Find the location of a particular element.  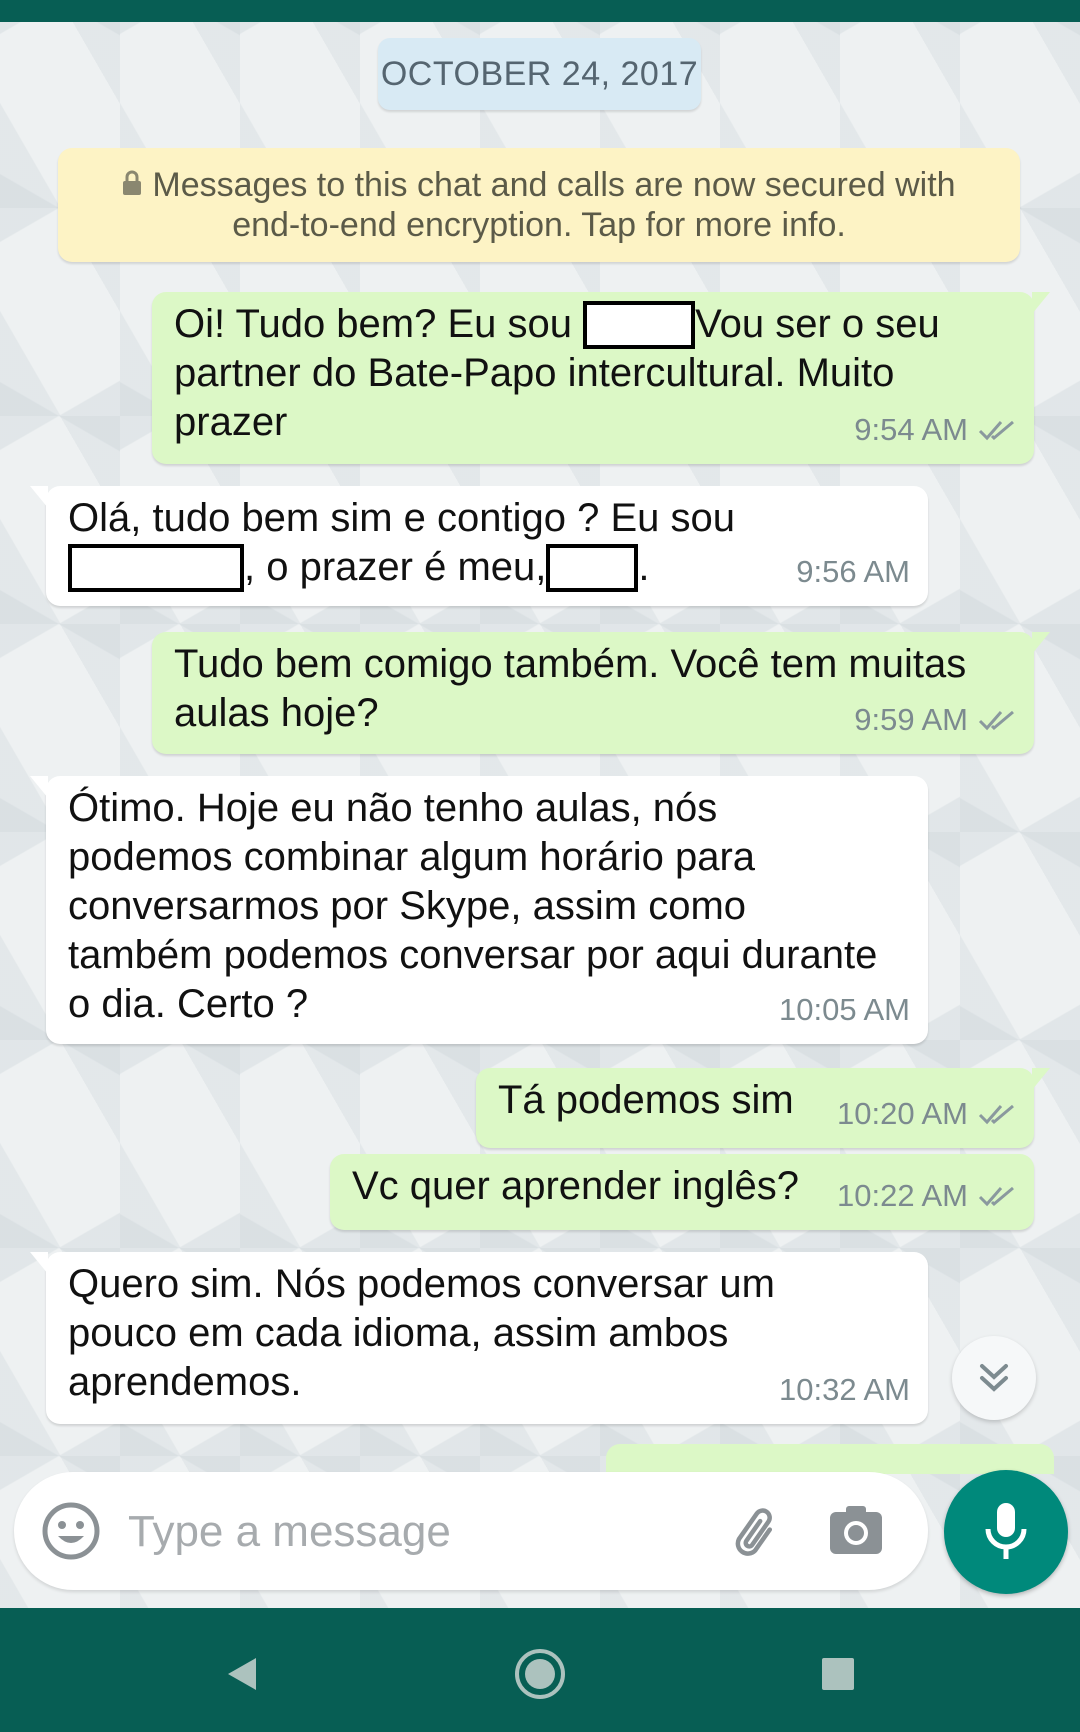

voice-message-button is located at coordinates (1006, 1532).